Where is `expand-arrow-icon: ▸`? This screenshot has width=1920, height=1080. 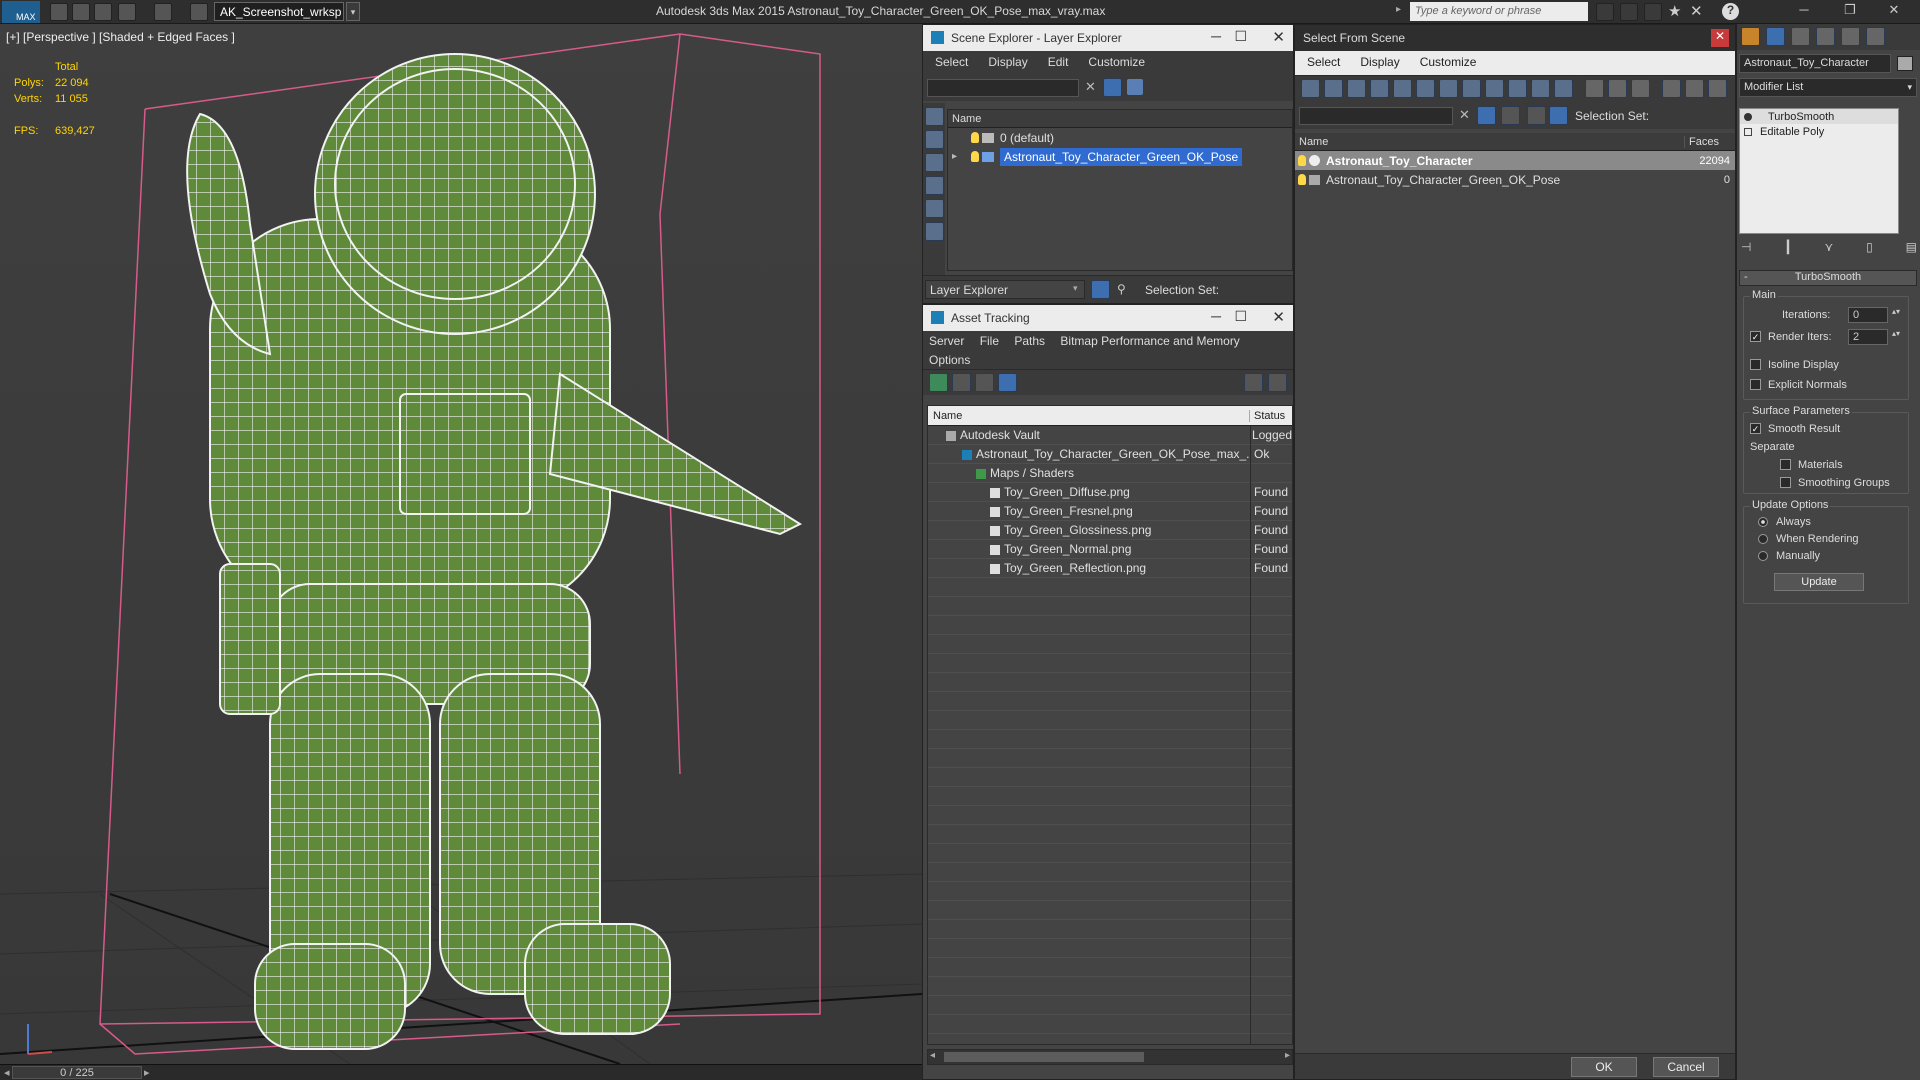
expand-arrow-icon: ▸ is located at coordinates (960, 156).